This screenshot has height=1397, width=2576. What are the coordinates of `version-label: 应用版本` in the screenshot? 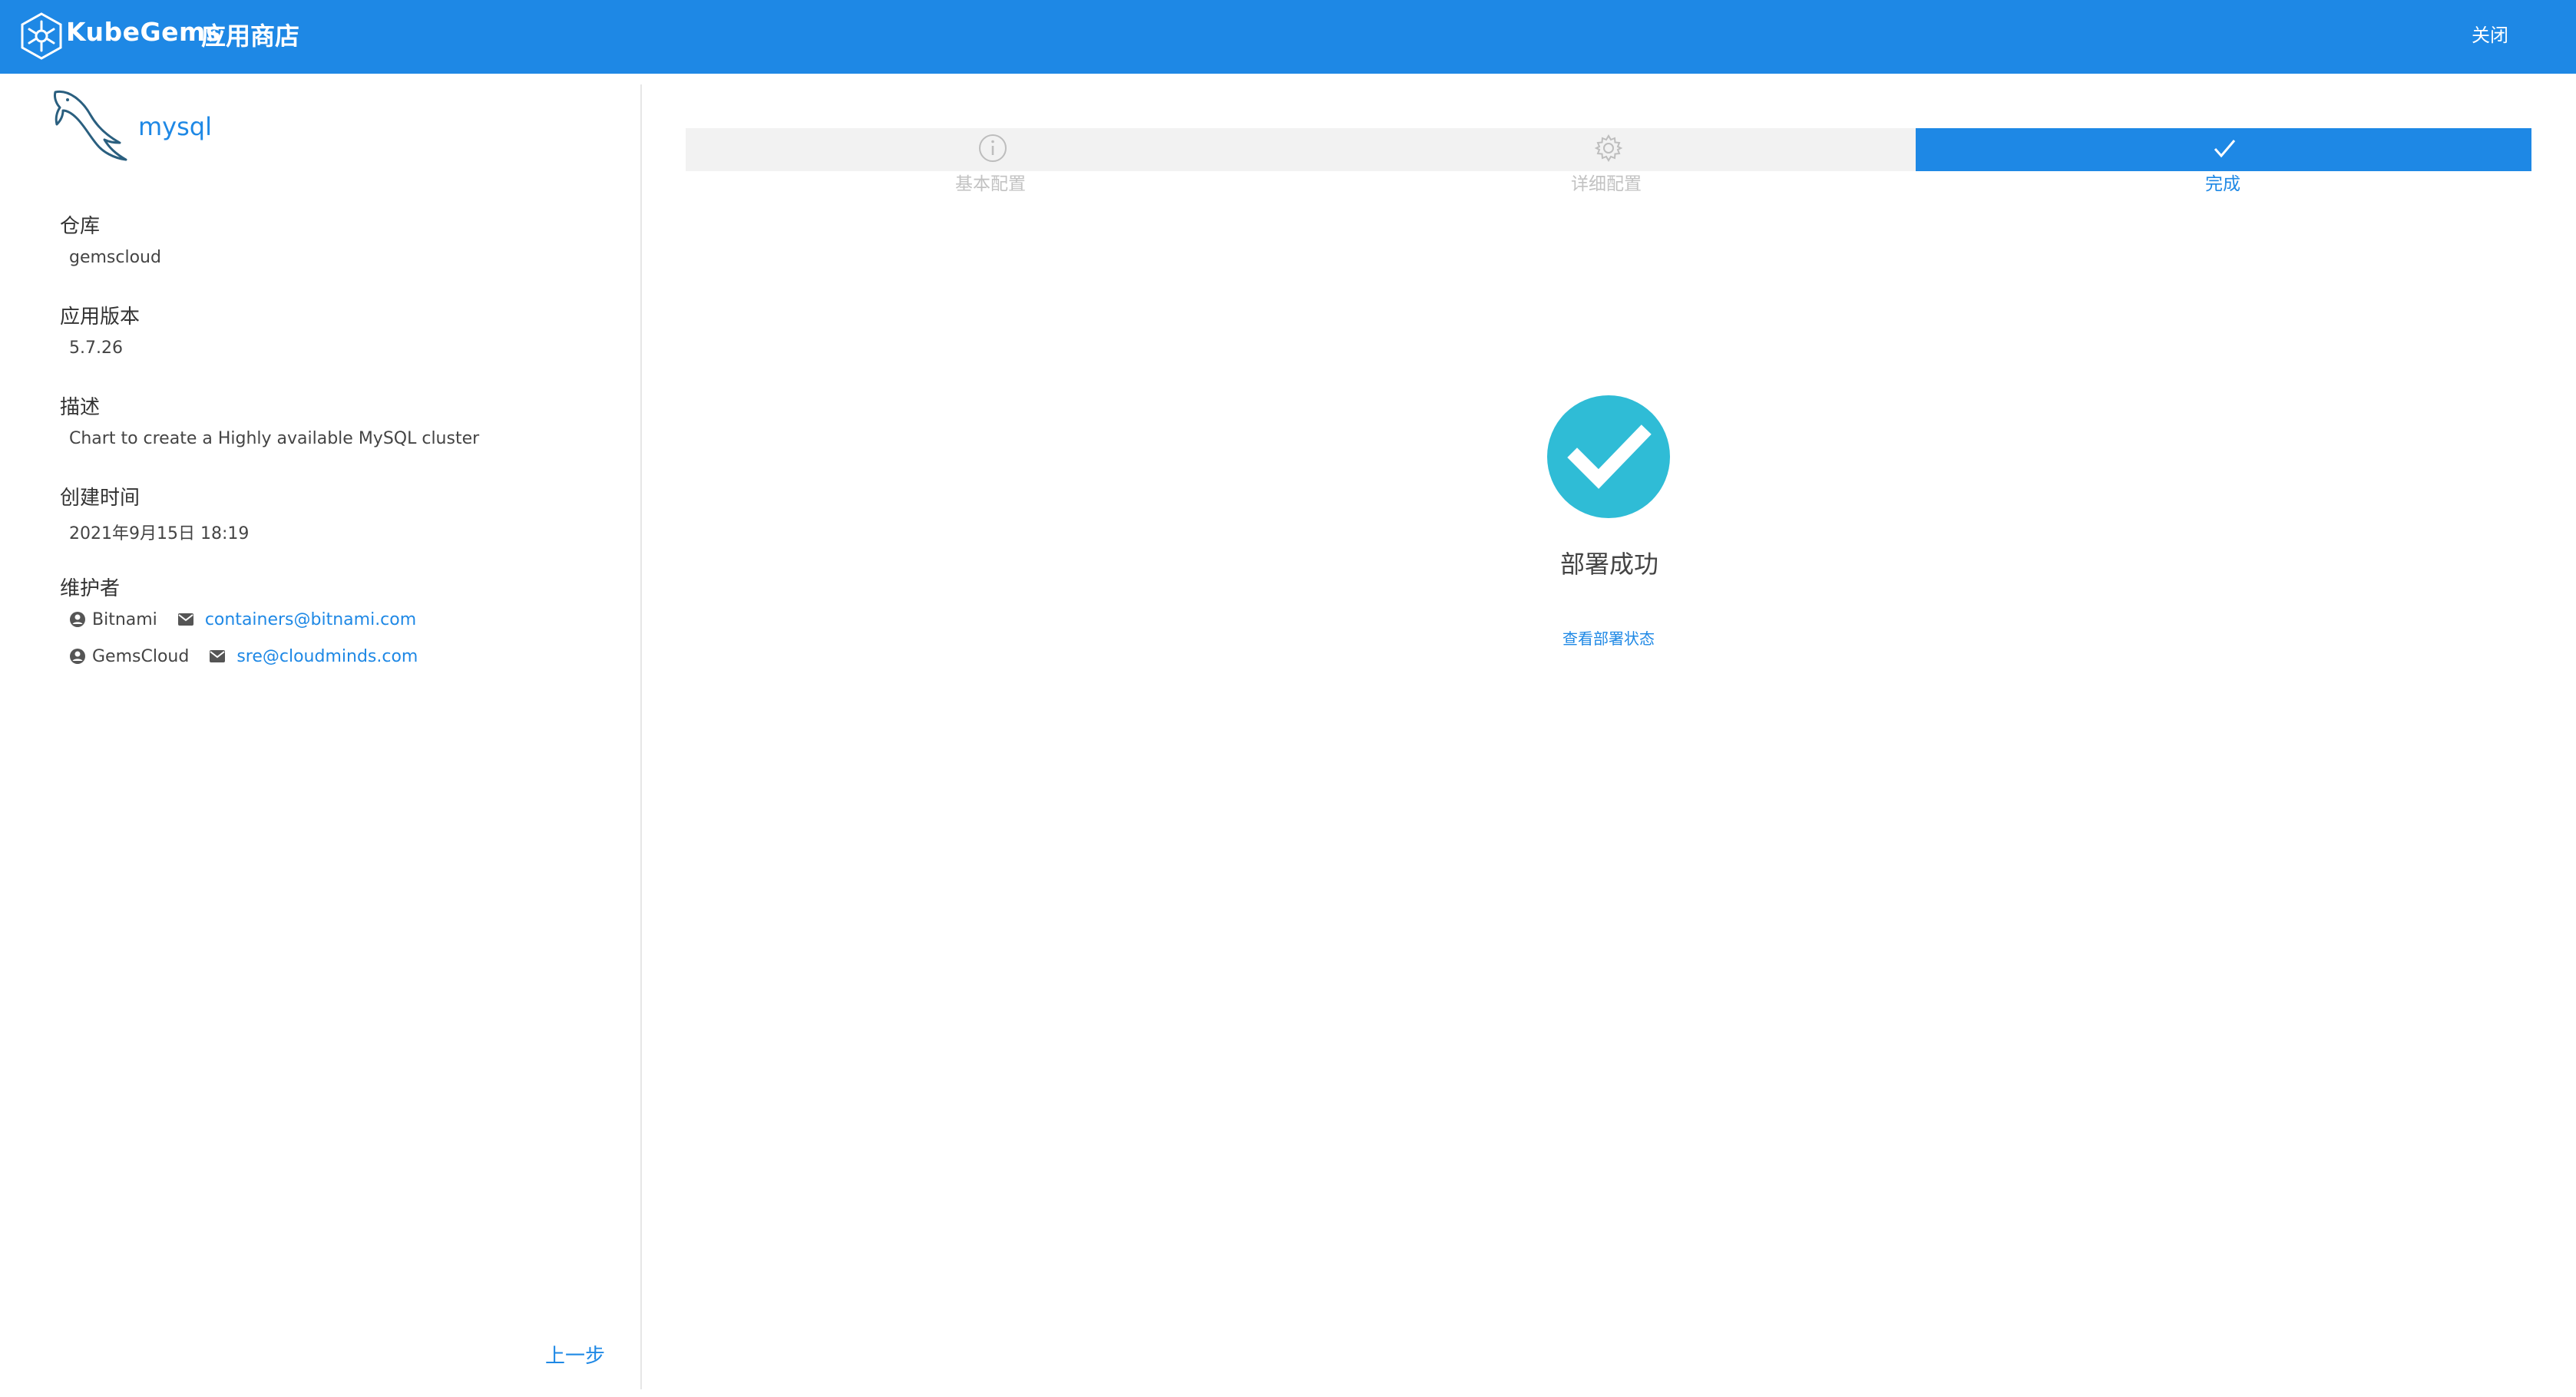 It's located at (100, 317).